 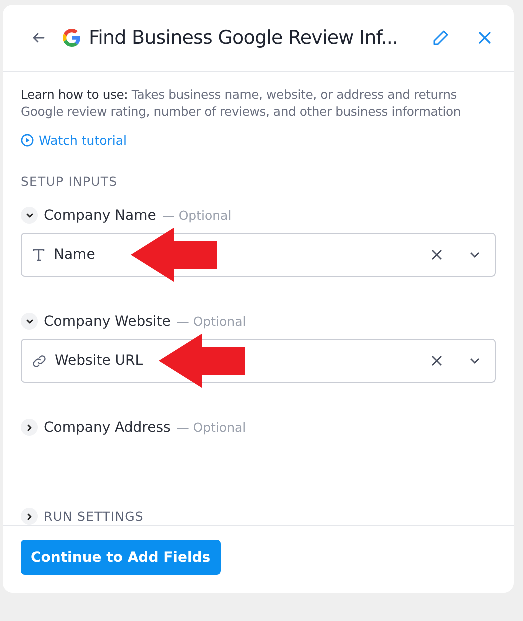 What do you see at coordinates (107, 428) in the screenshot?
I see `field-label: Company Address` at bounding box center [107, 428].